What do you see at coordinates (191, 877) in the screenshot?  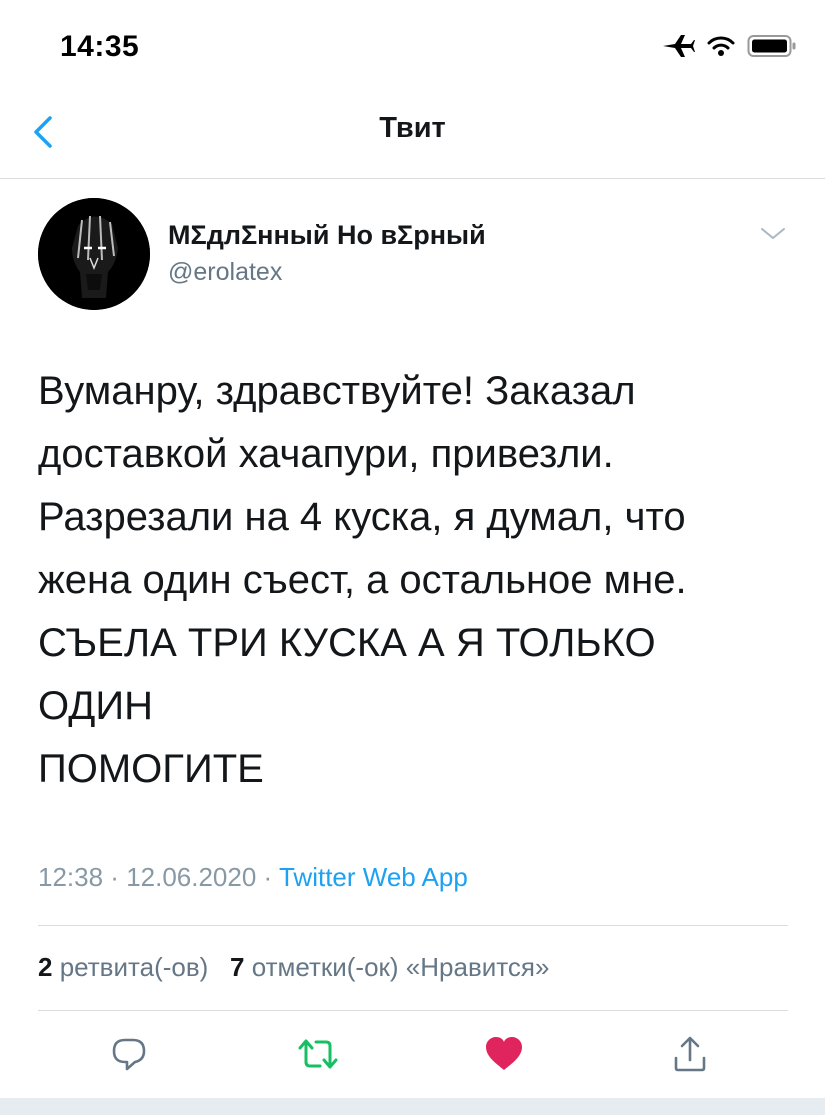 I see `tweet-date: 12.06.2020` at bounding box center [191, 877].